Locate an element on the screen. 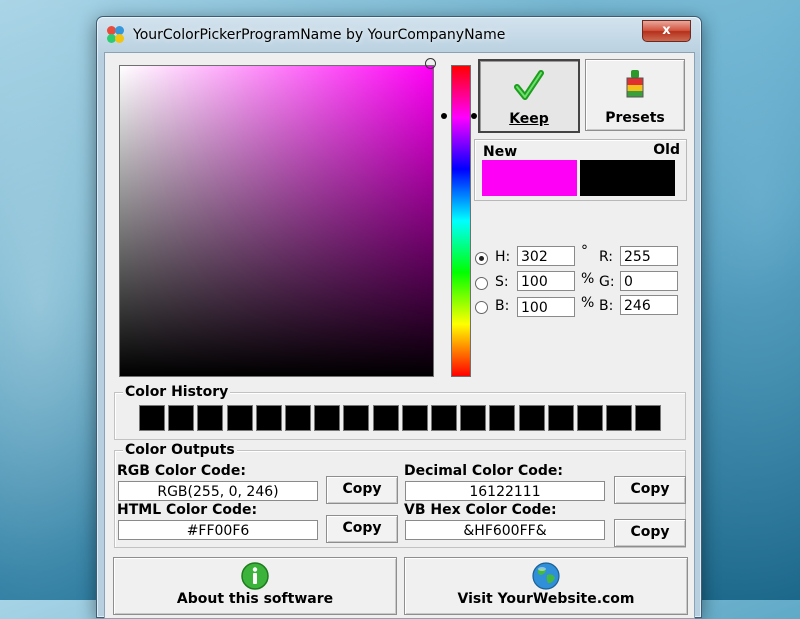 Image resolution: width=800 pixels, height=619 pixels. app-logo-icon is located at coordinates (116, 35).